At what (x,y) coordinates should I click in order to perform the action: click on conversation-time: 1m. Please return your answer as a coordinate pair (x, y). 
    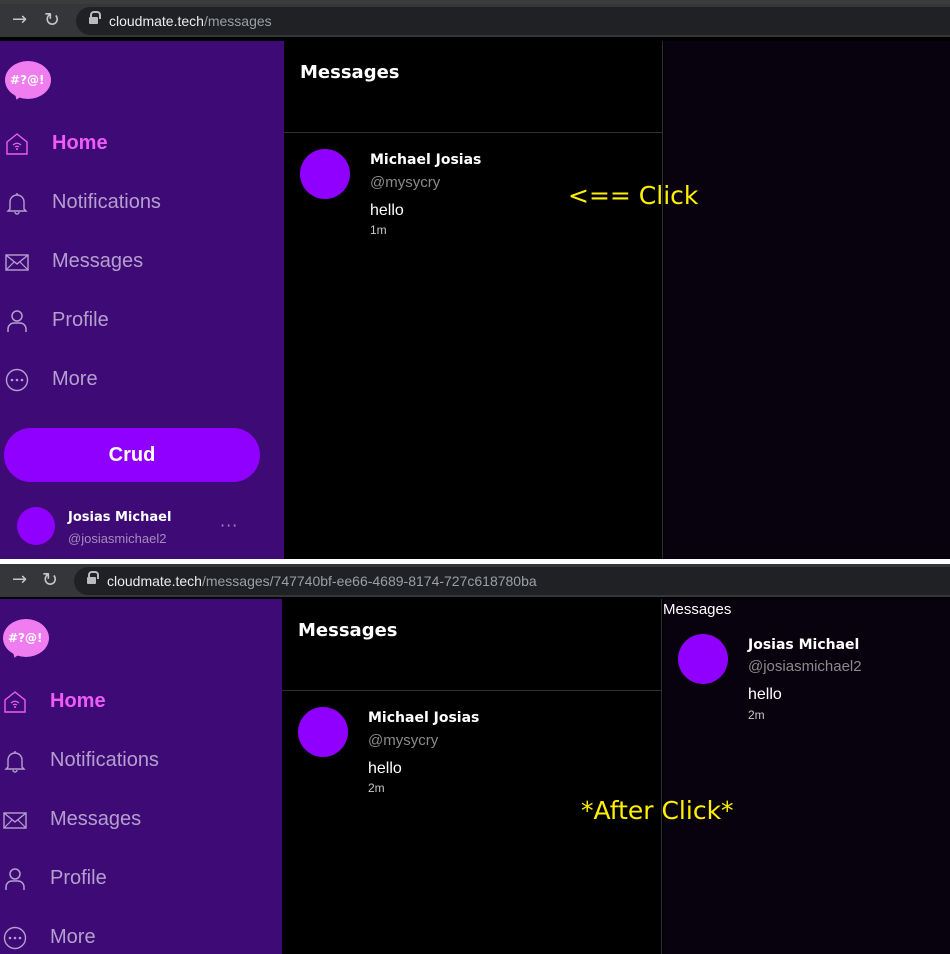
    Looking at the image, I should click on (378, 230).